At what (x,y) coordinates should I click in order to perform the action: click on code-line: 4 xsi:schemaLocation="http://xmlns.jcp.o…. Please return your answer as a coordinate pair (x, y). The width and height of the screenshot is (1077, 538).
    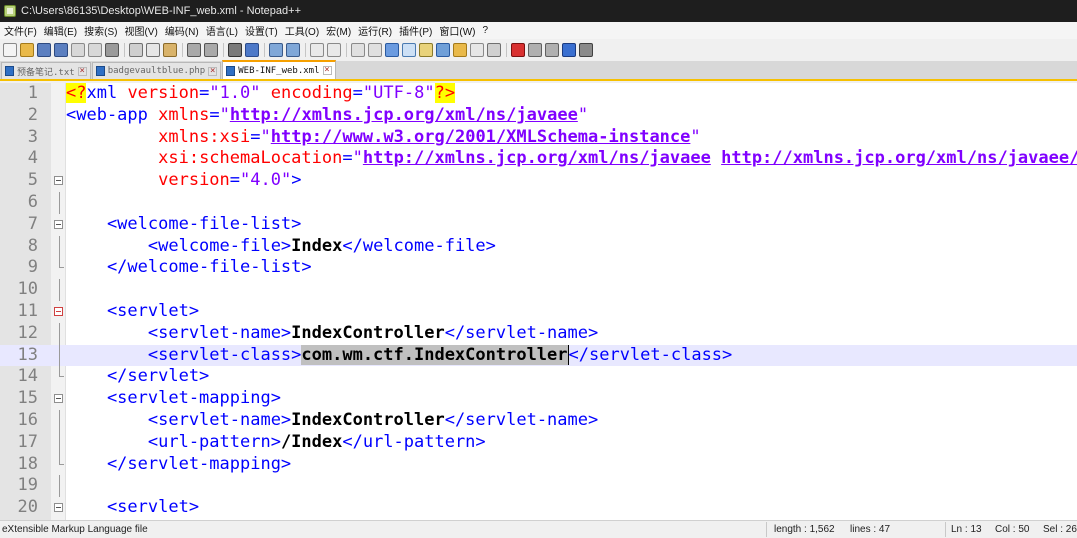
    Looking at the image, I should click on (538, 159).